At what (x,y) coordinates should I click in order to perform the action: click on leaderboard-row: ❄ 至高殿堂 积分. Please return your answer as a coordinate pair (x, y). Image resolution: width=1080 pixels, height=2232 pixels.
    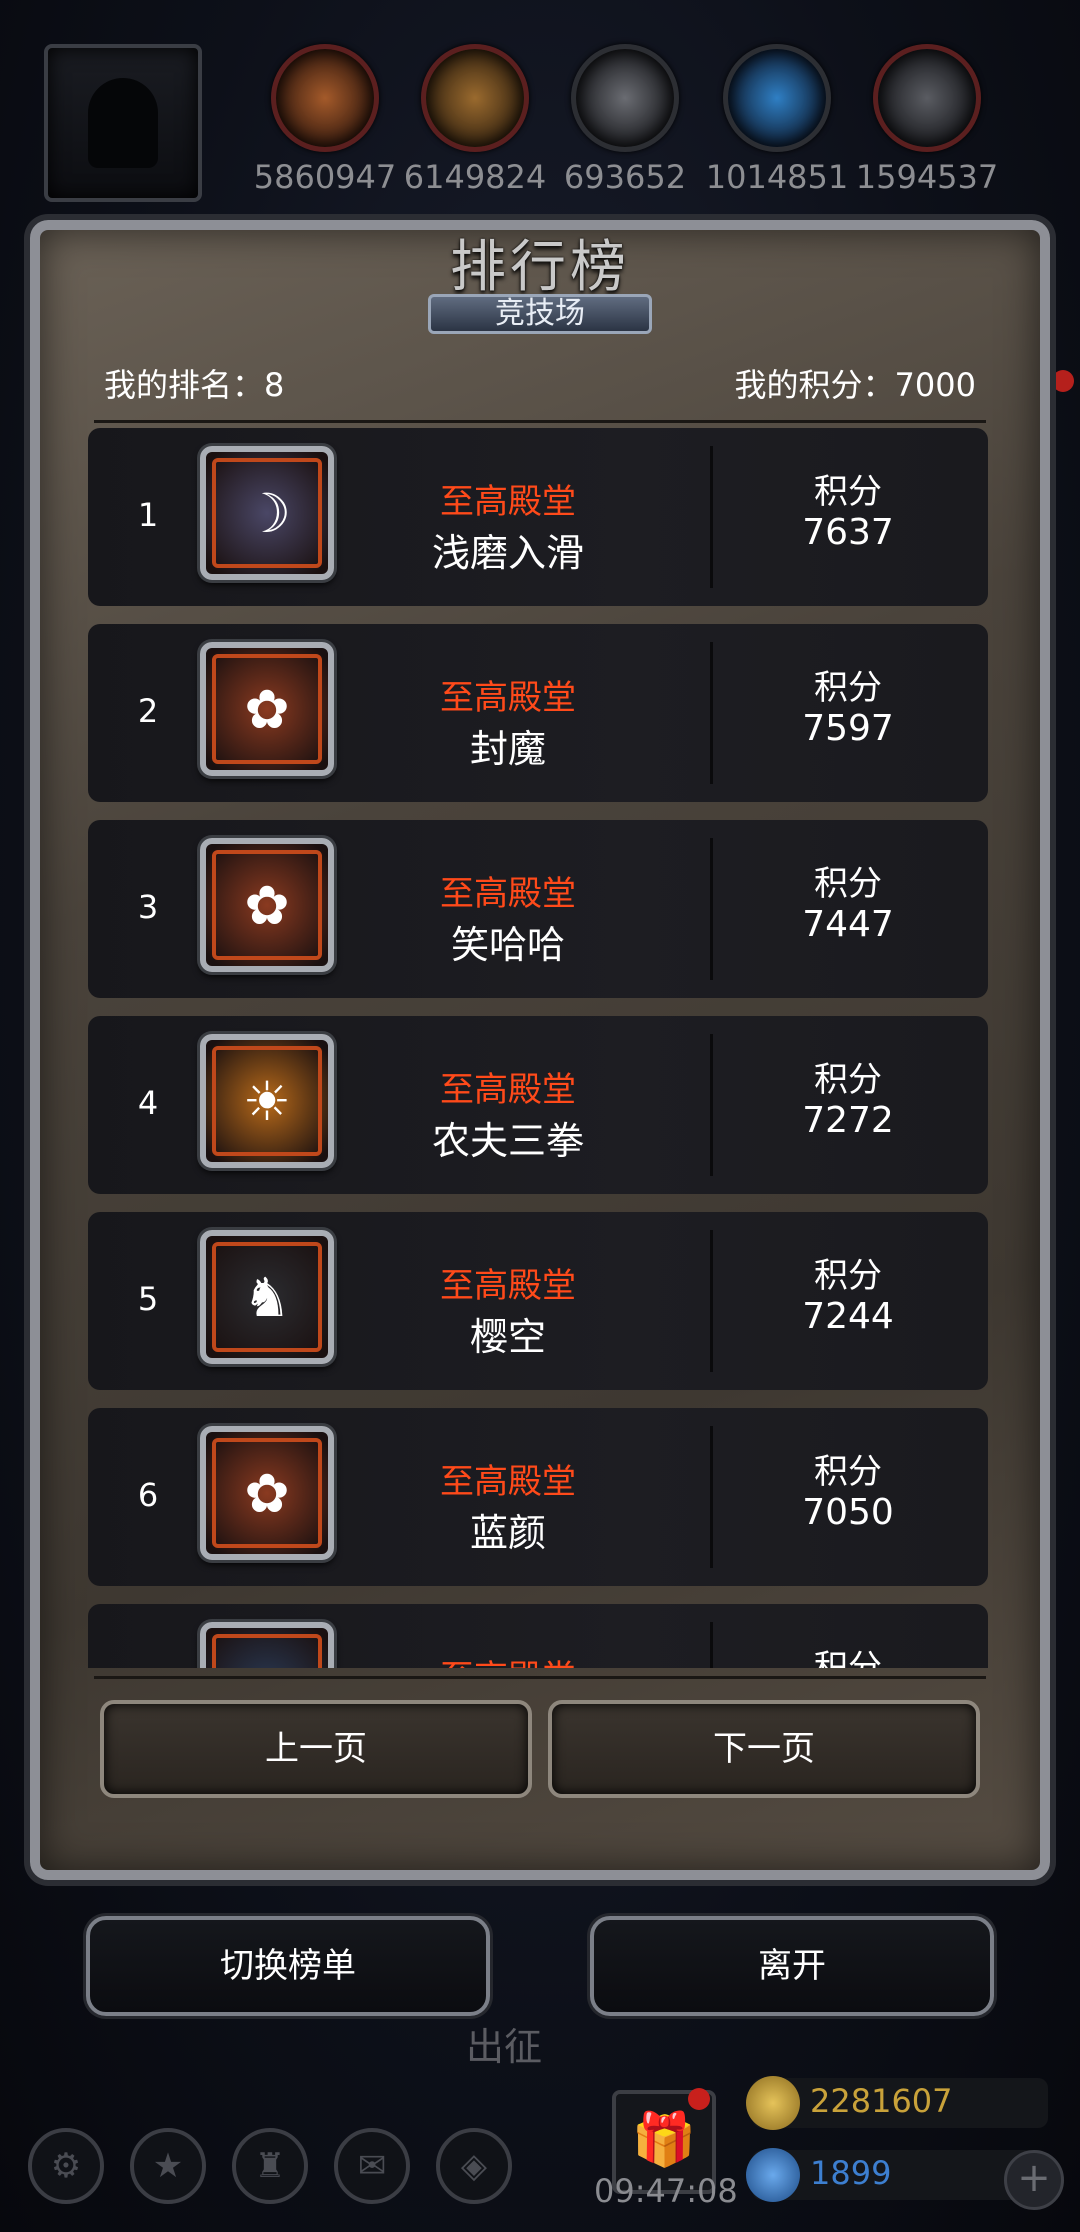
    Looking at the image, I should click on (538, 1636).